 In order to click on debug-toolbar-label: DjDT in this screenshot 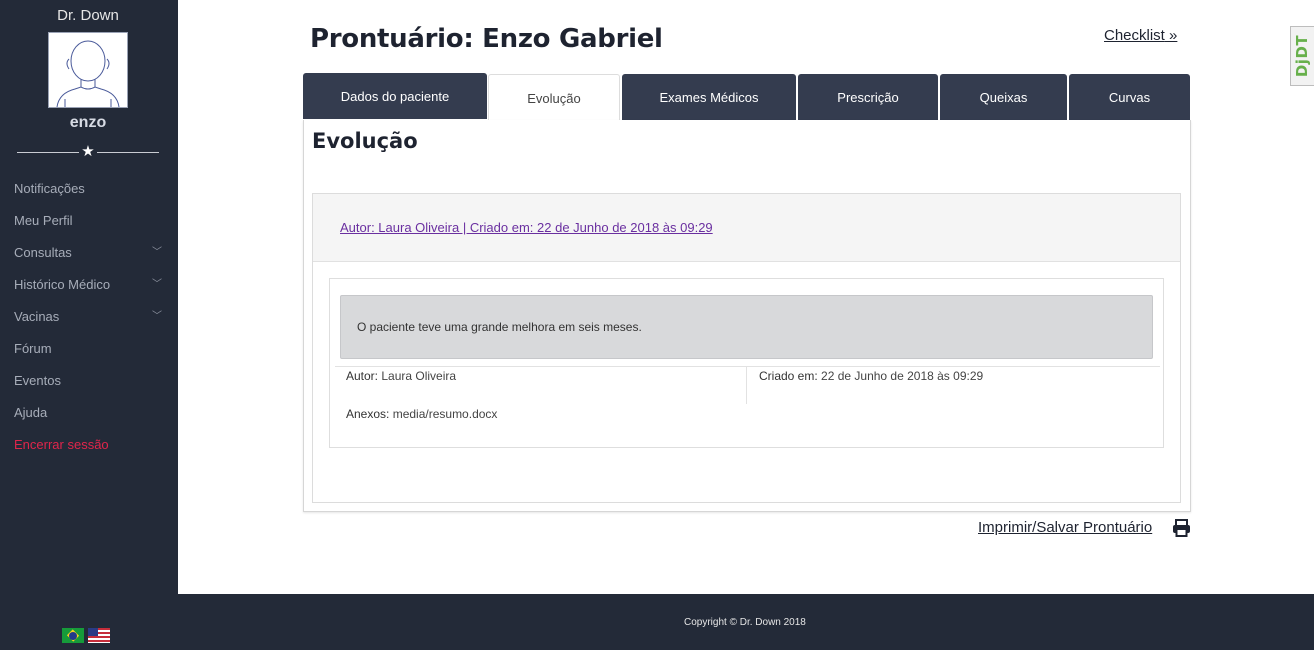, I will do `click(1302, 56)`.